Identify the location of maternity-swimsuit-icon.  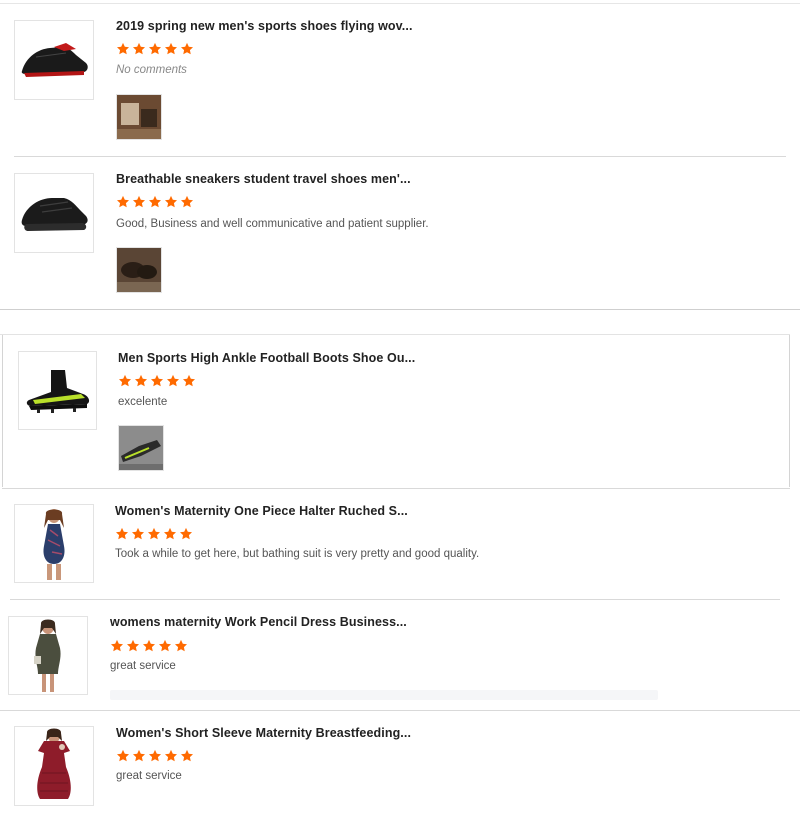
(54, 544).